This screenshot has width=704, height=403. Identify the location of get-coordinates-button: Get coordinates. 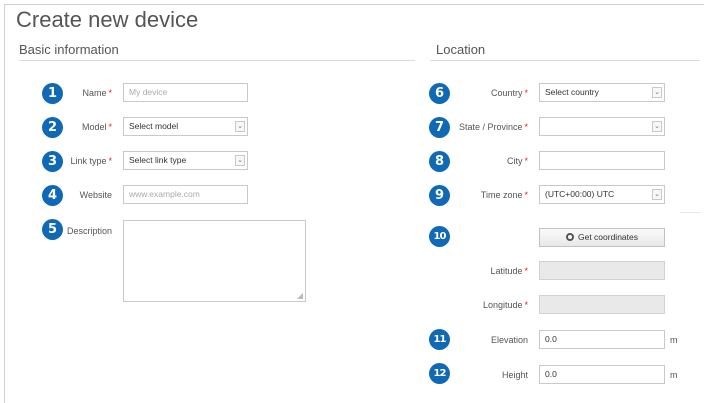
(602, 237).